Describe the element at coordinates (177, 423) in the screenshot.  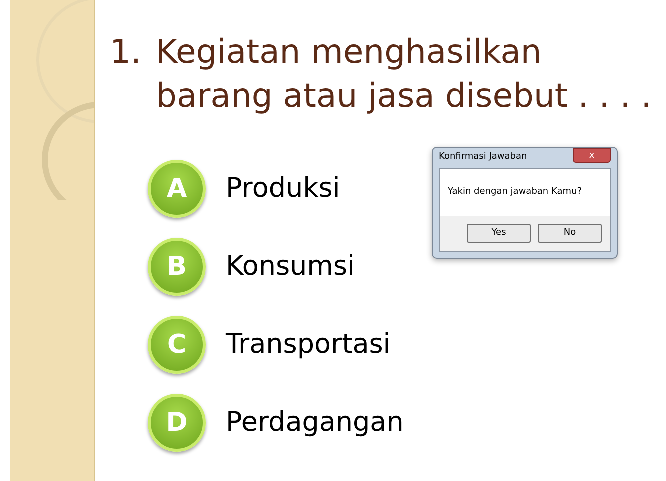
I see `answer-option-badge: D` at that location.